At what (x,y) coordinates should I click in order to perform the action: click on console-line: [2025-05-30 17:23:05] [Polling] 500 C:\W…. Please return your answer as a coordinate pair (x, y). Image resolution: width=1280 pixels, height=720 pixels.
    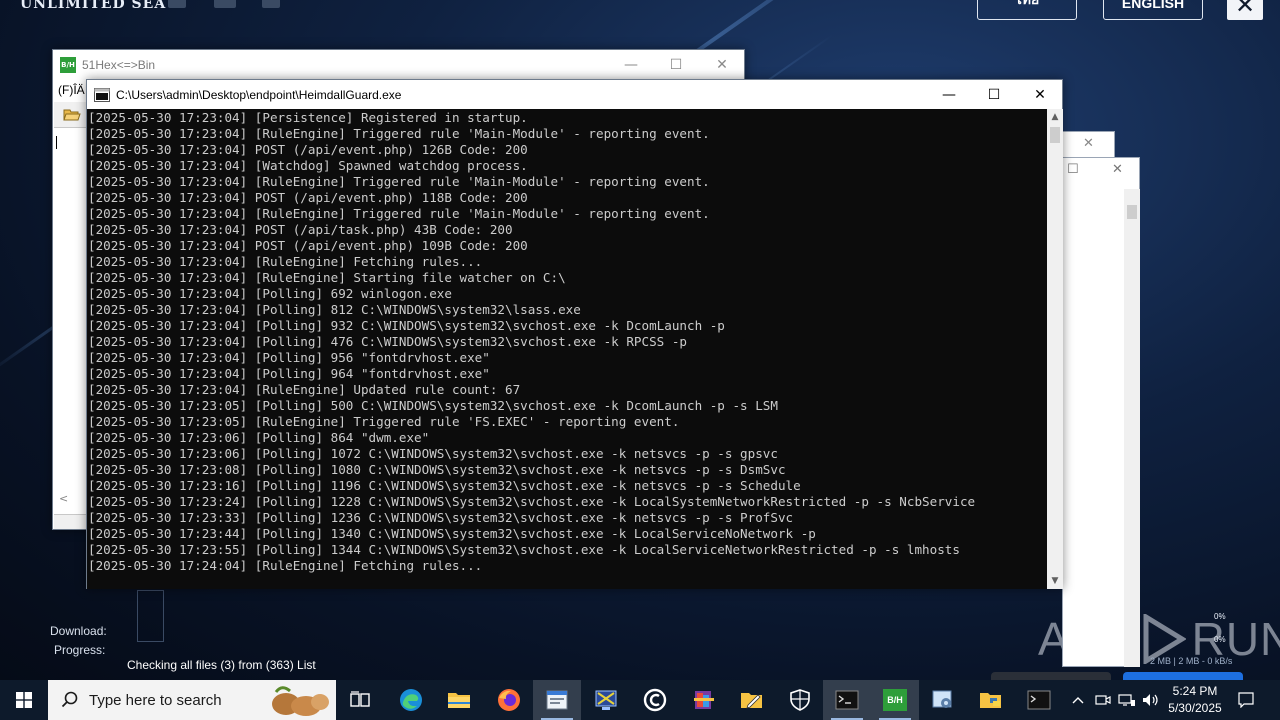
    Looking at the image, I should click on (433, 405).